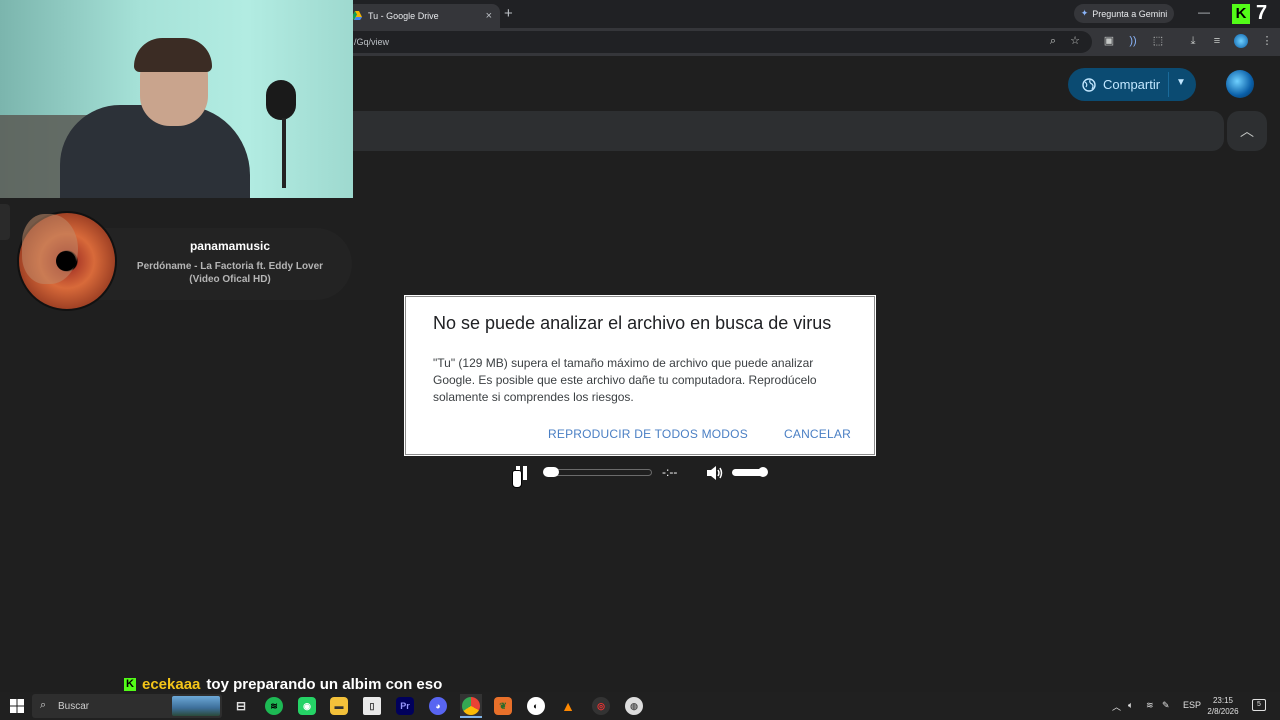 The image size is (1280, 720). Describe the element at coordinates (1223, 706) in the screenshot. I see `taskbar-clock: 23:15 2/8/2026` at that location.